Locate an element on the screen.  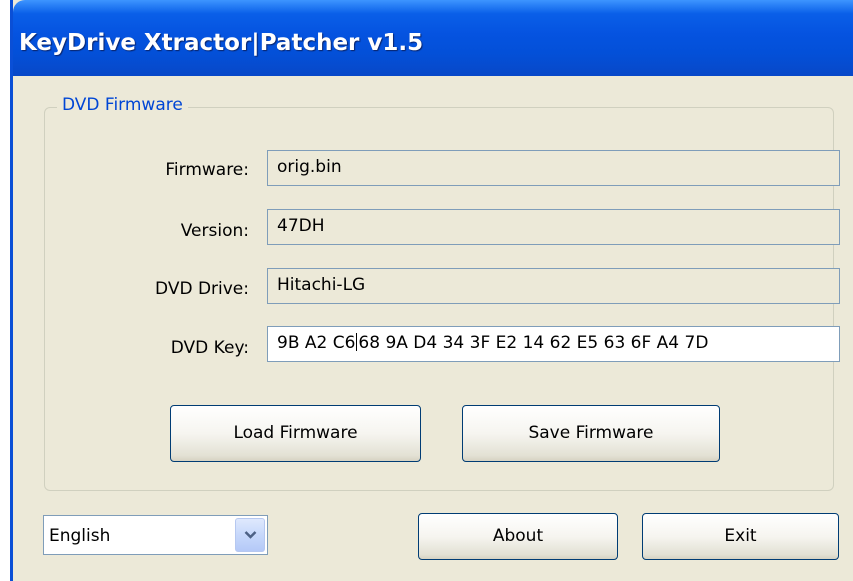
language-selected-value: English is located at coordinates (80, 536).